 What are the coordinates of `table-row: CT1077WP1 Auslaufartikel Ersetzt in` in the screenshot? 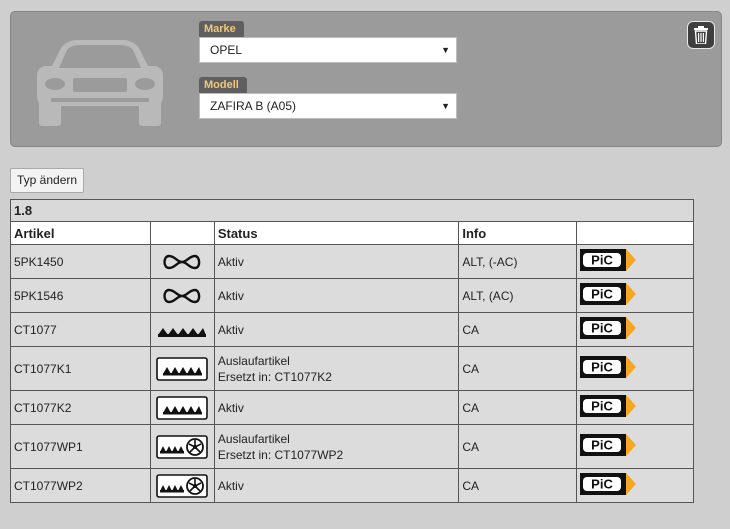 It's located at (352, 446).